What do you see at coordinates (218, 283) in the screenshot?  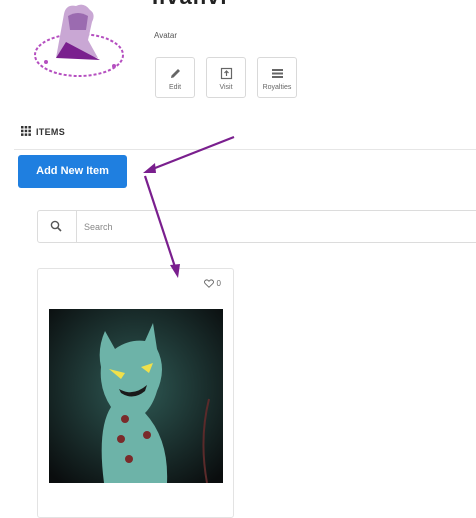 I see `like-count: 0` at bounding box center [218, 283].